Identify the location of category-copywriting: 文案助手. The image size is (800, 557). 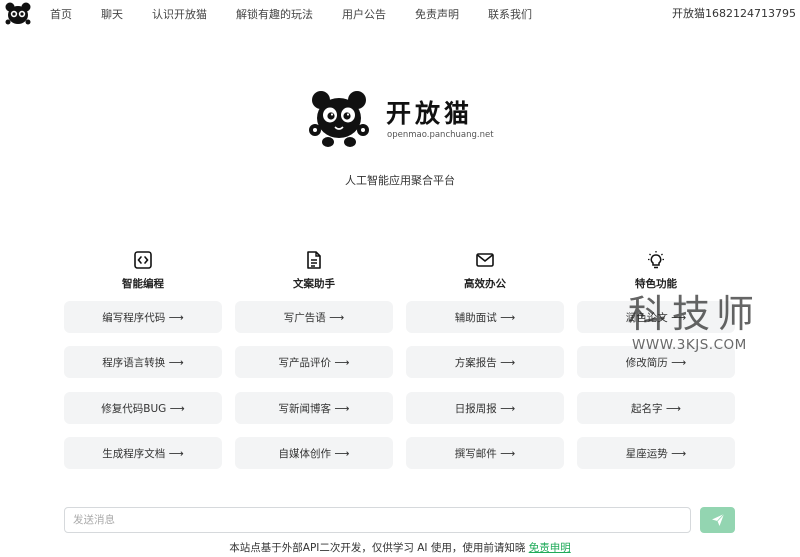
(314, 270).